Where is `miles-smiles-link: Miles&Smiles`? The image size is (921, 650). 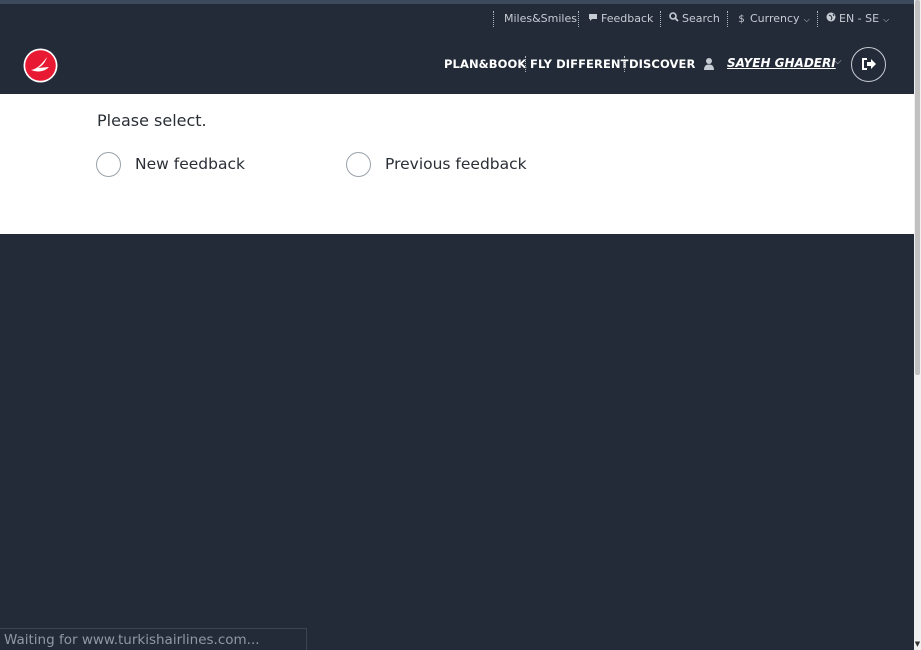
miles-smiles-link: Miles&Smiles is located at coordinates (540, 19).